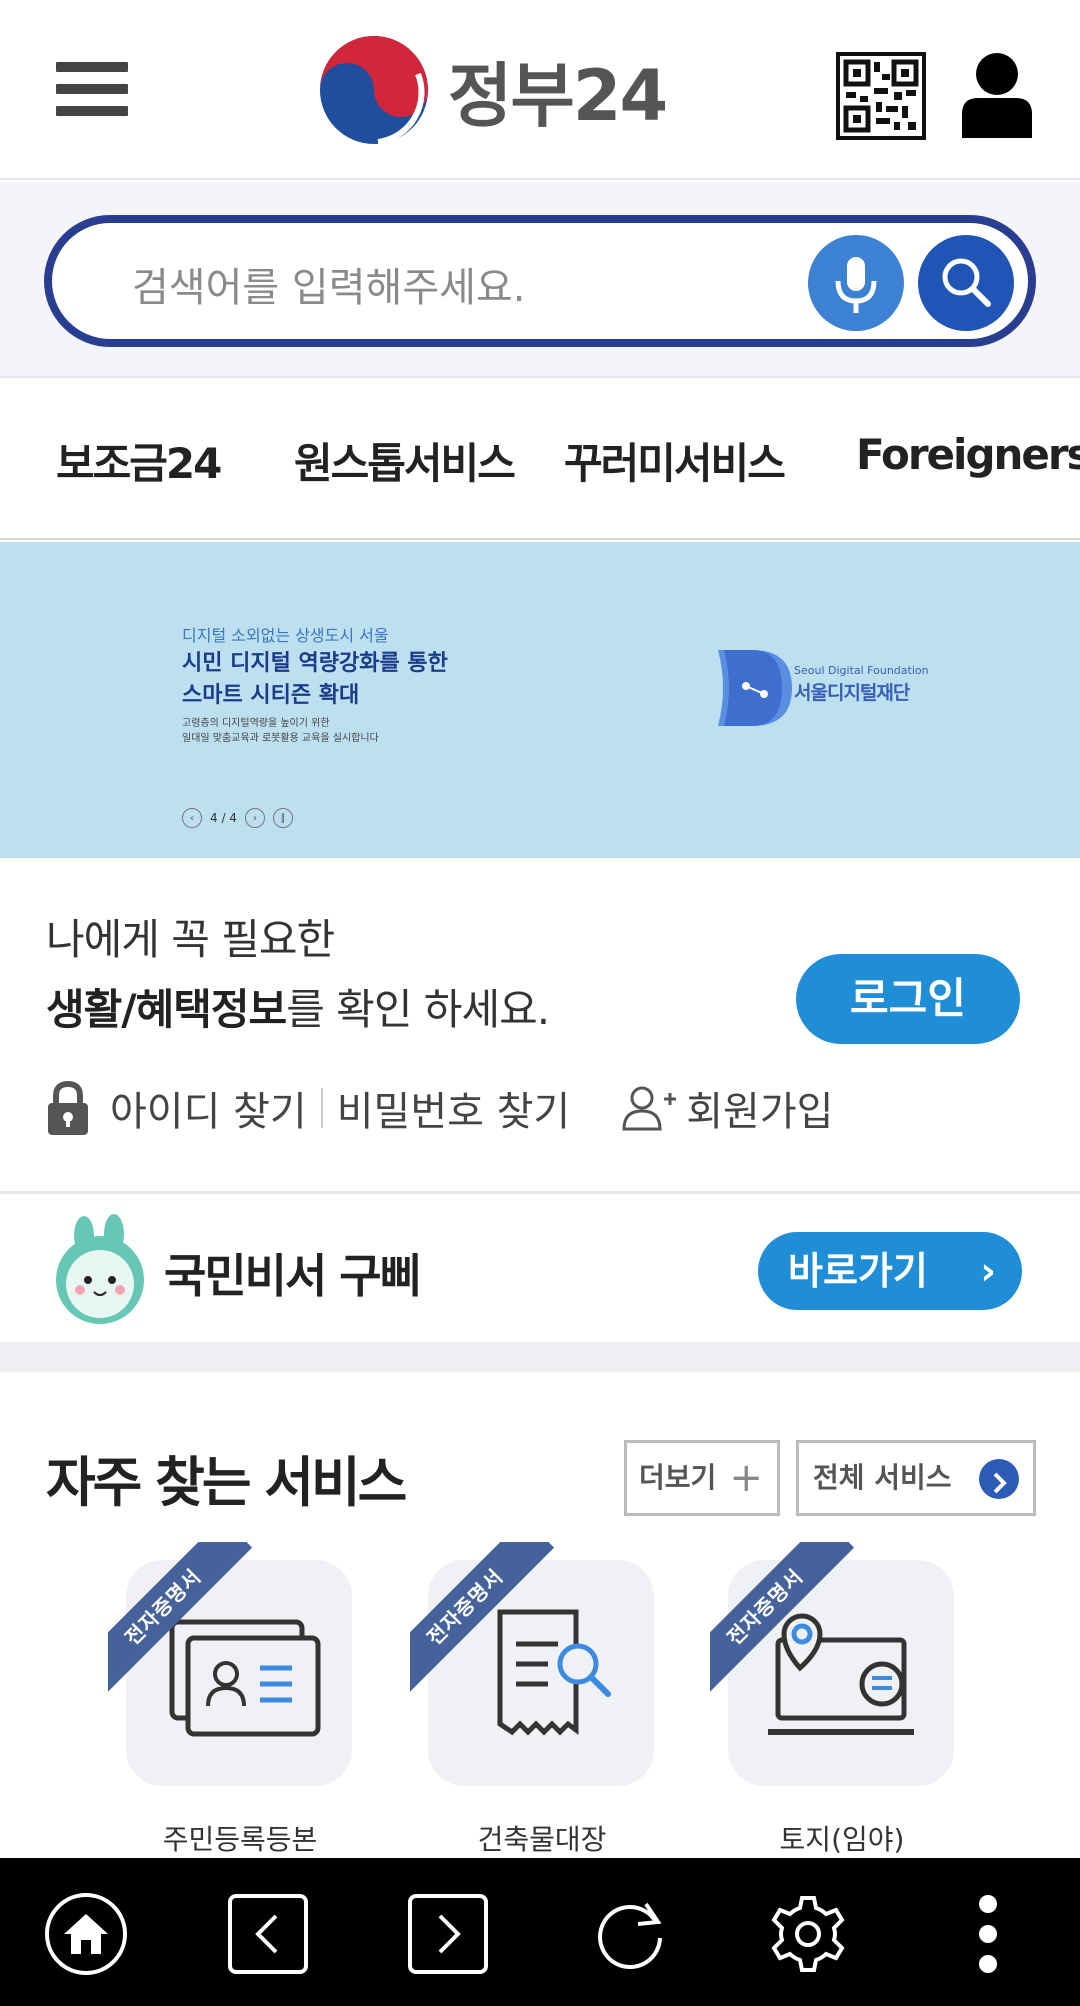  Describe the element at coordinates (988, 1271) in the screenshot. I see `chevron-right-icon: ›` at that location.